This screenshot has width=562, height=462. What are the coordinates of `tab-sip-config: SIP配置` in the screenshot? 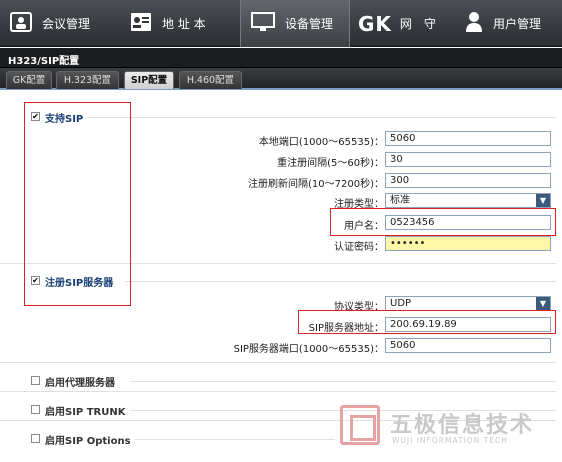 It's located at (149, 80).